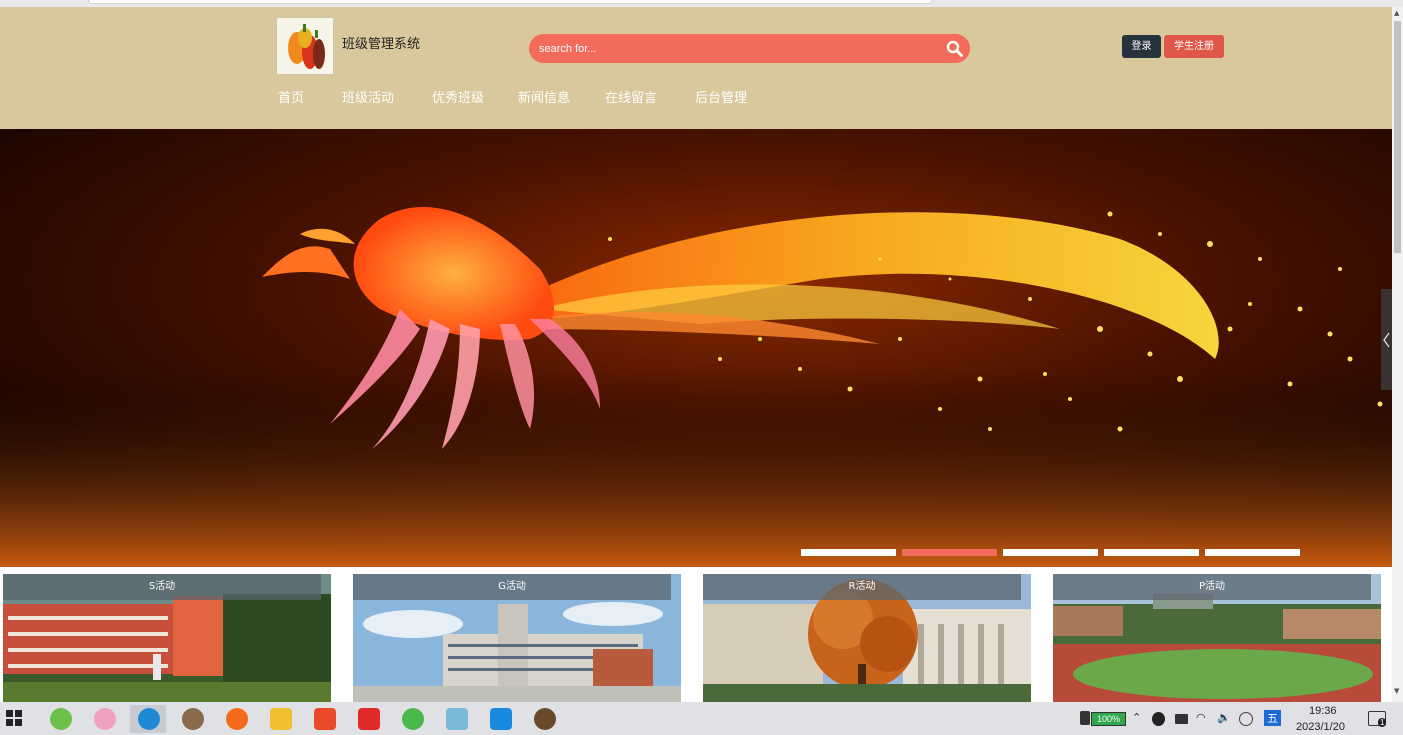  What do you see at coordinates (954, 48) in the screenshot?
I see `search-icon` at bounding box center [954, 48].